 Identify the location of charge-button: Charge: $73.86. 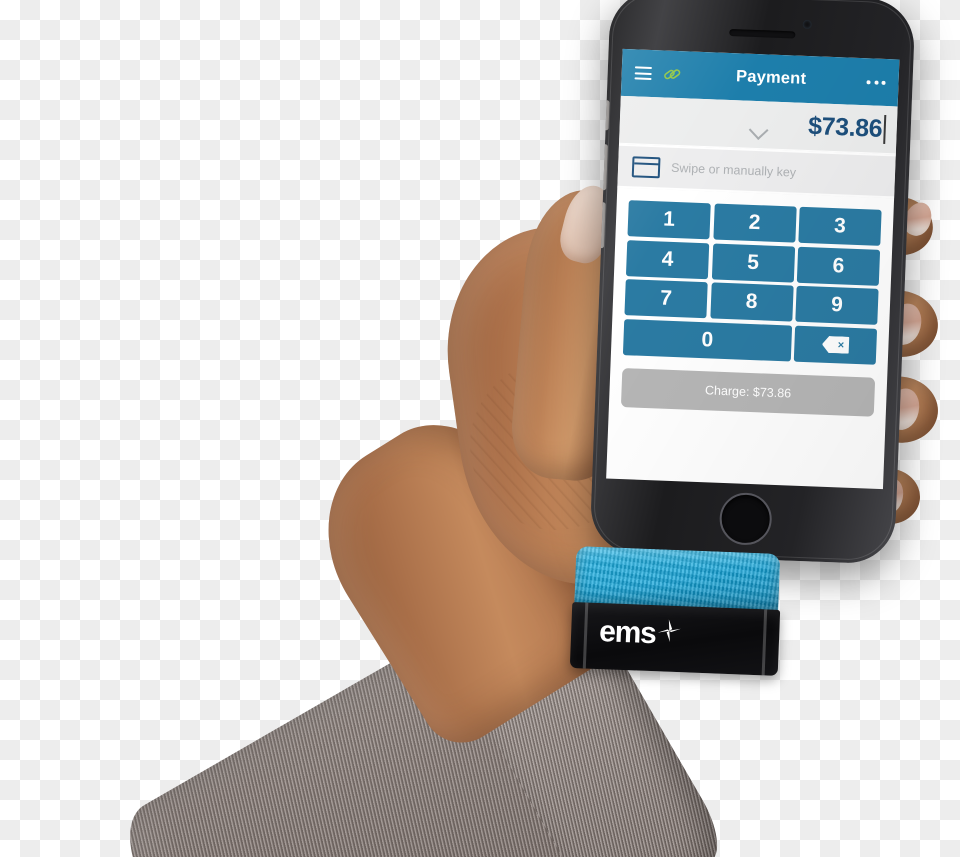
(748, 392).